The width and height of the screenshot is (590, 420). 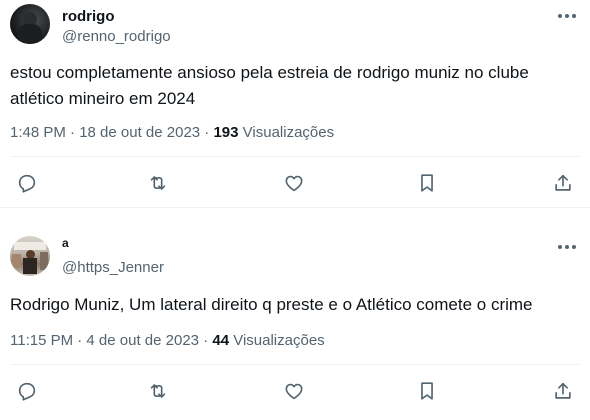 I want to click on timestamp: 1:48 PM · 18 de out de 2023 ·, so click(x=111, y=132).